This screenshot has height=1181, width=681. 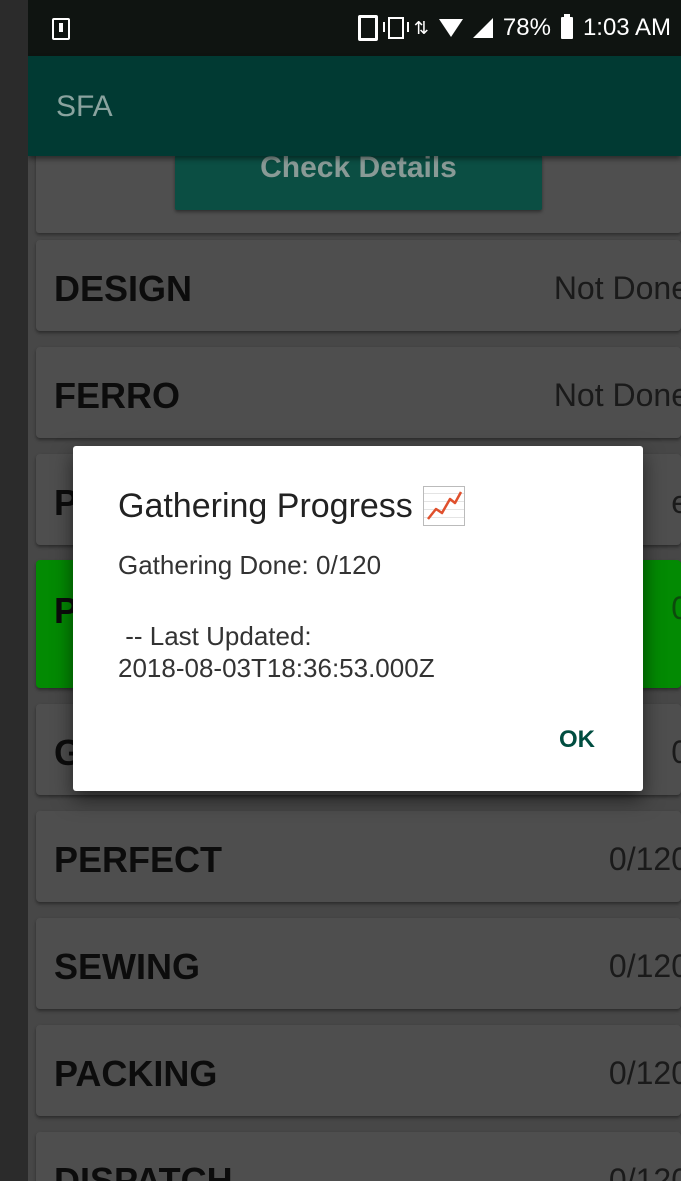 What do you see at coordinates (265, 505) in the screenshot?
I see `dialog-title-text: Gathering Progress` at bounding box center [265, 505].